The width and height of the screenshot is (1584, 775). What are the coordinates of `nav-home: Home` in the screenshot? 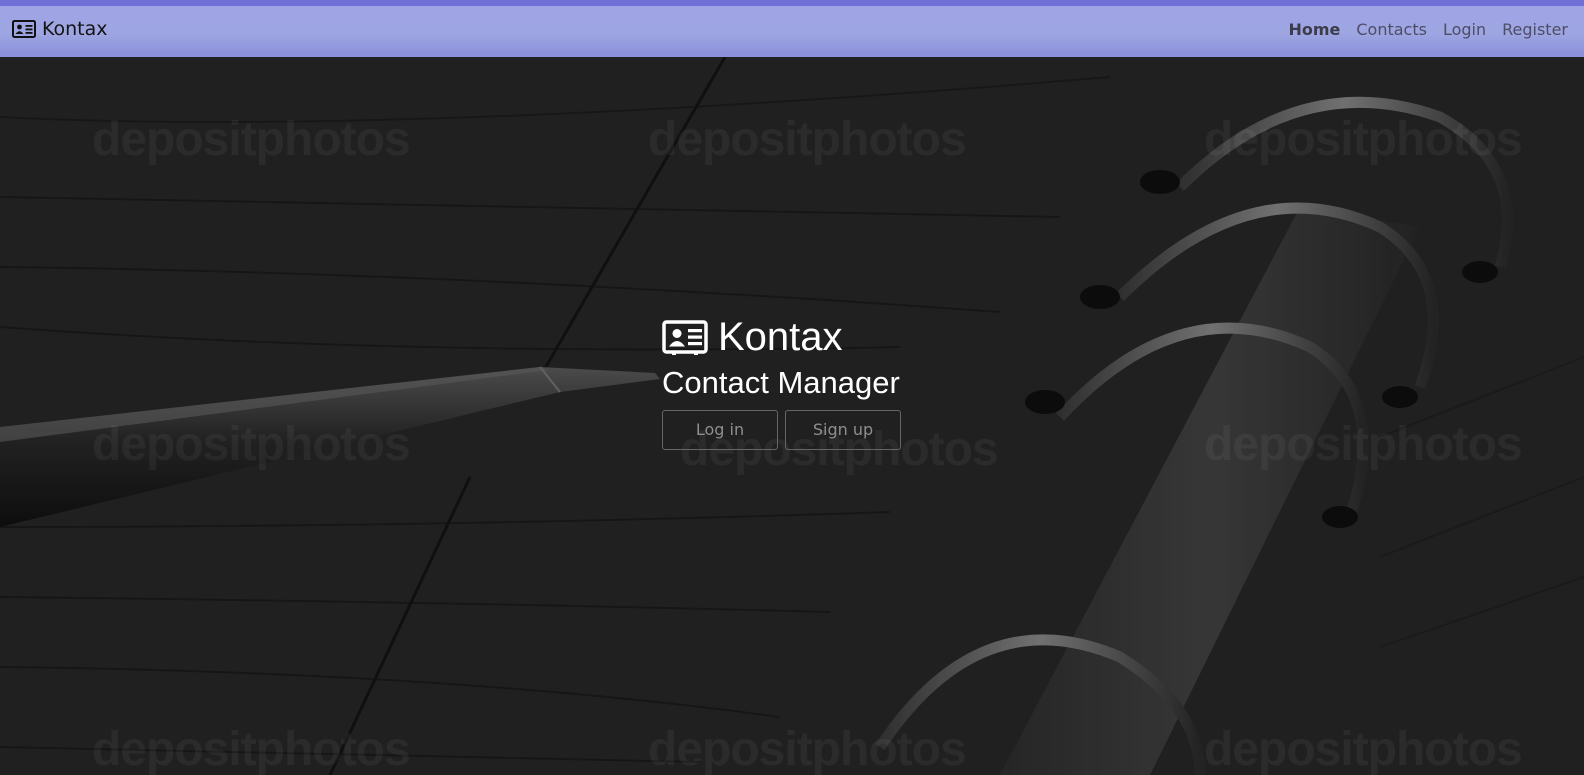 It's located at (1314, 30).